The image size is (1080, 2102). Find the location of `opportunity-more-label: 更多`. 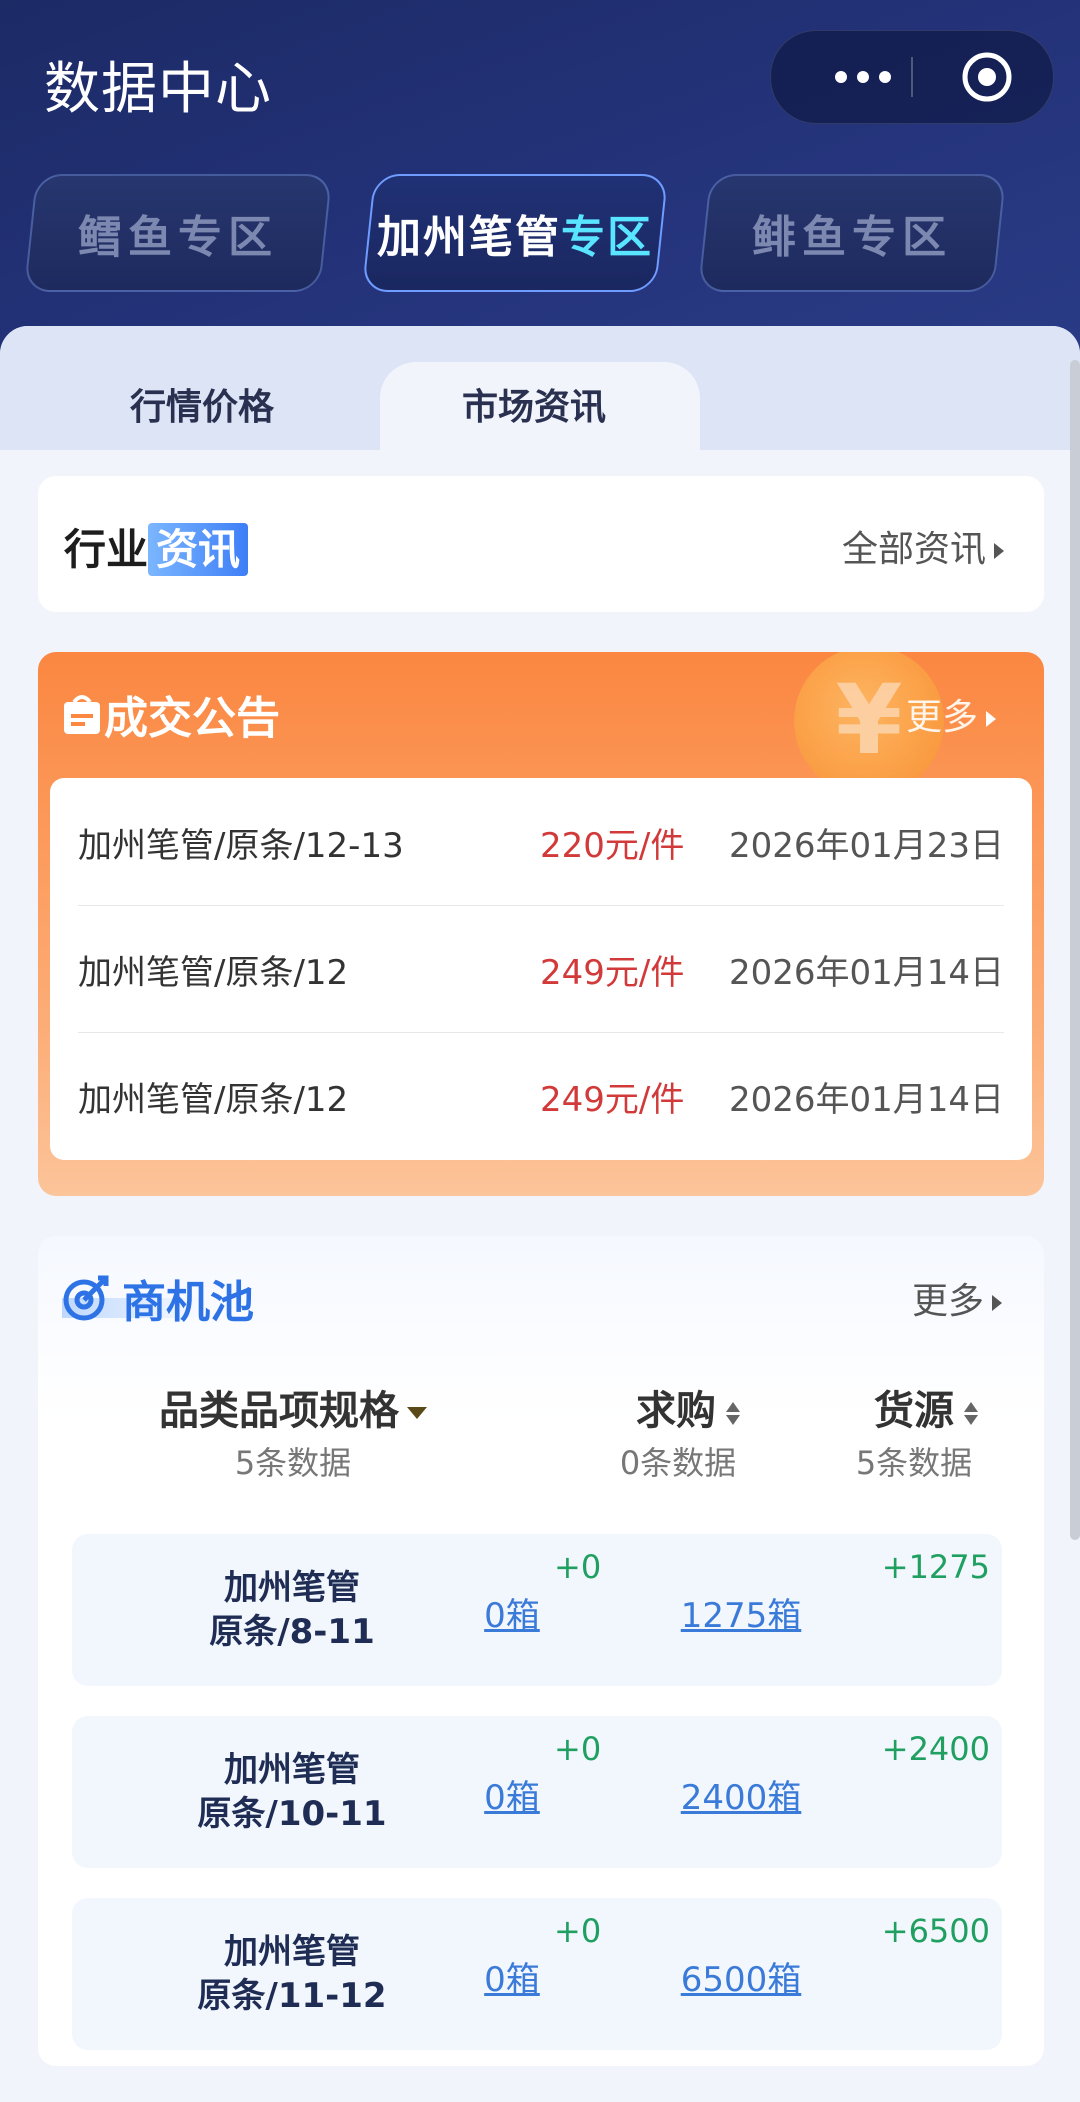

opportunity-more-label: 更多 is located at coordinates (948, 1301).